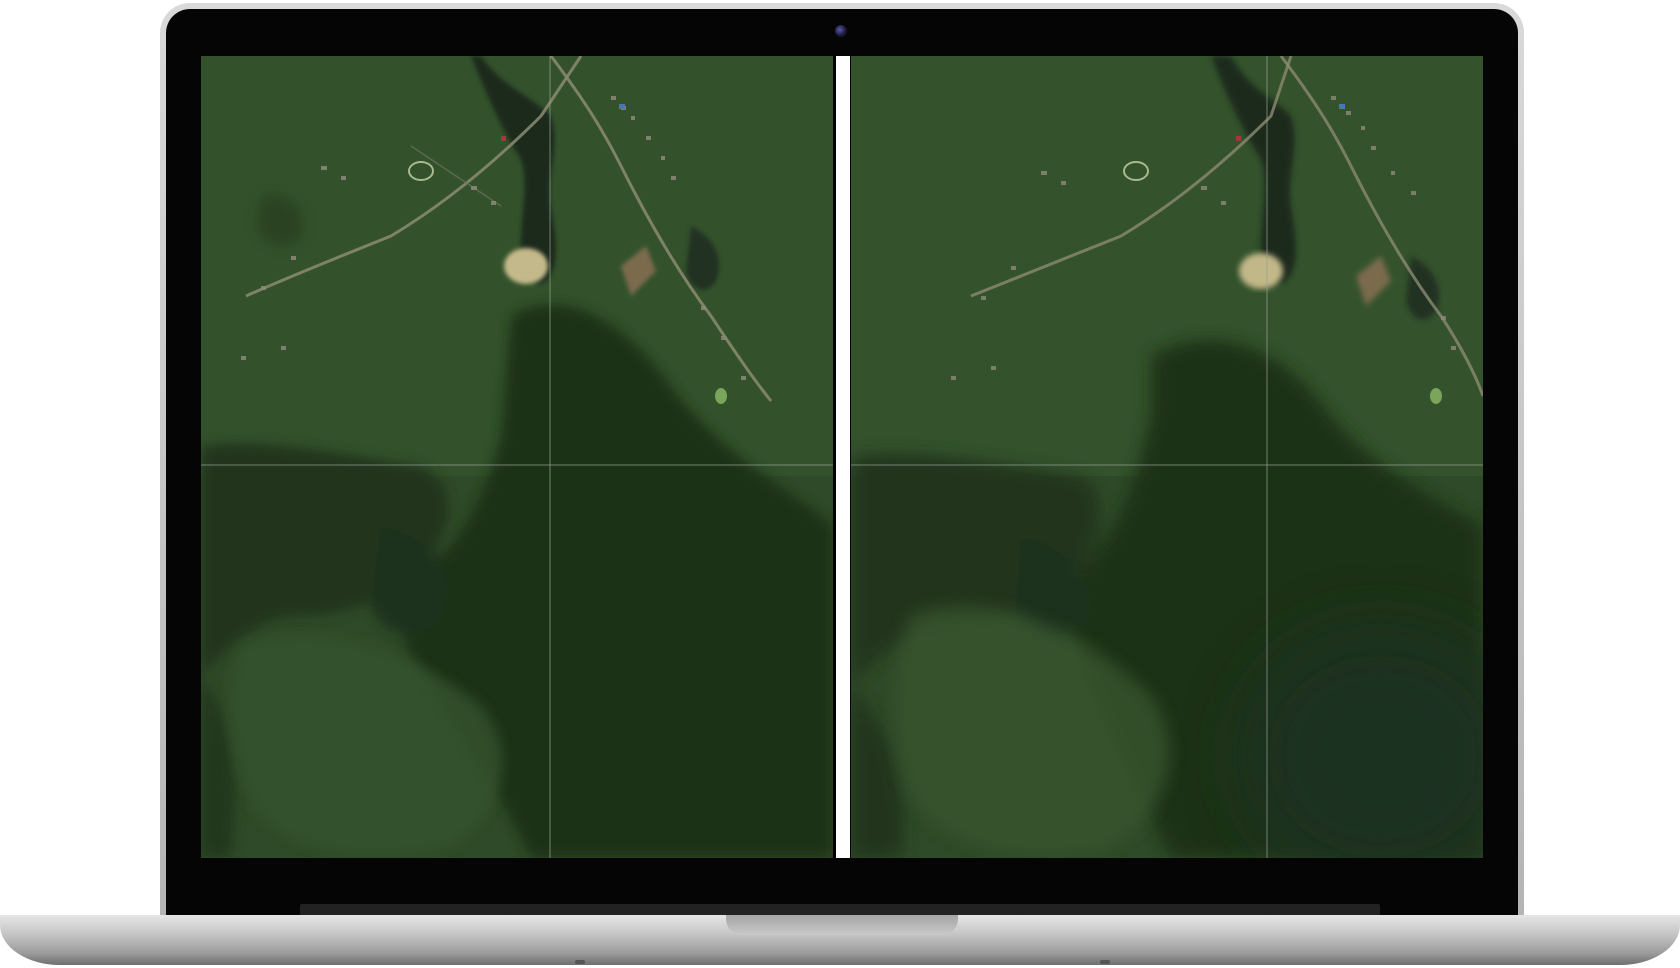  I want to click on divider-handle, so click(843, 457).